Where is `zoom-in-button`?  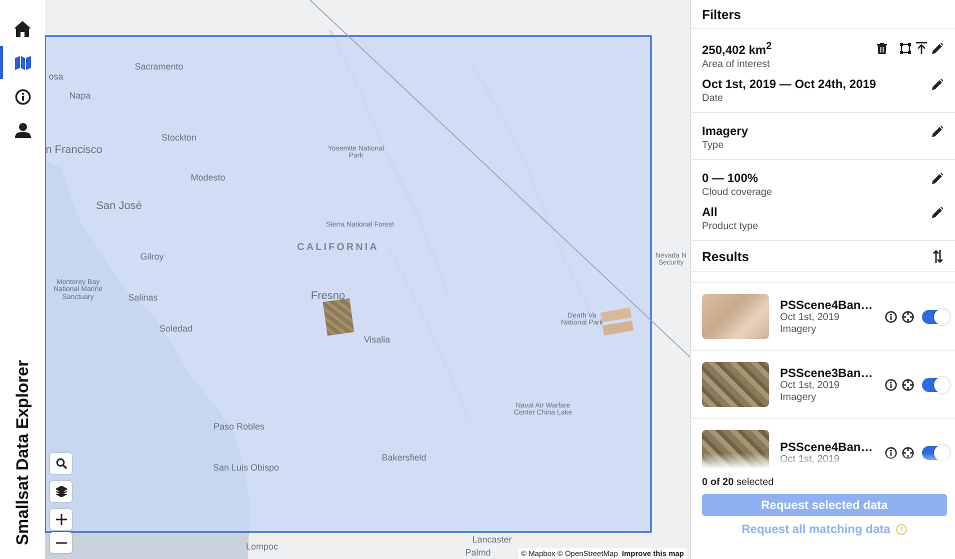 zoom-in-button is located at coordinates (61, 519).